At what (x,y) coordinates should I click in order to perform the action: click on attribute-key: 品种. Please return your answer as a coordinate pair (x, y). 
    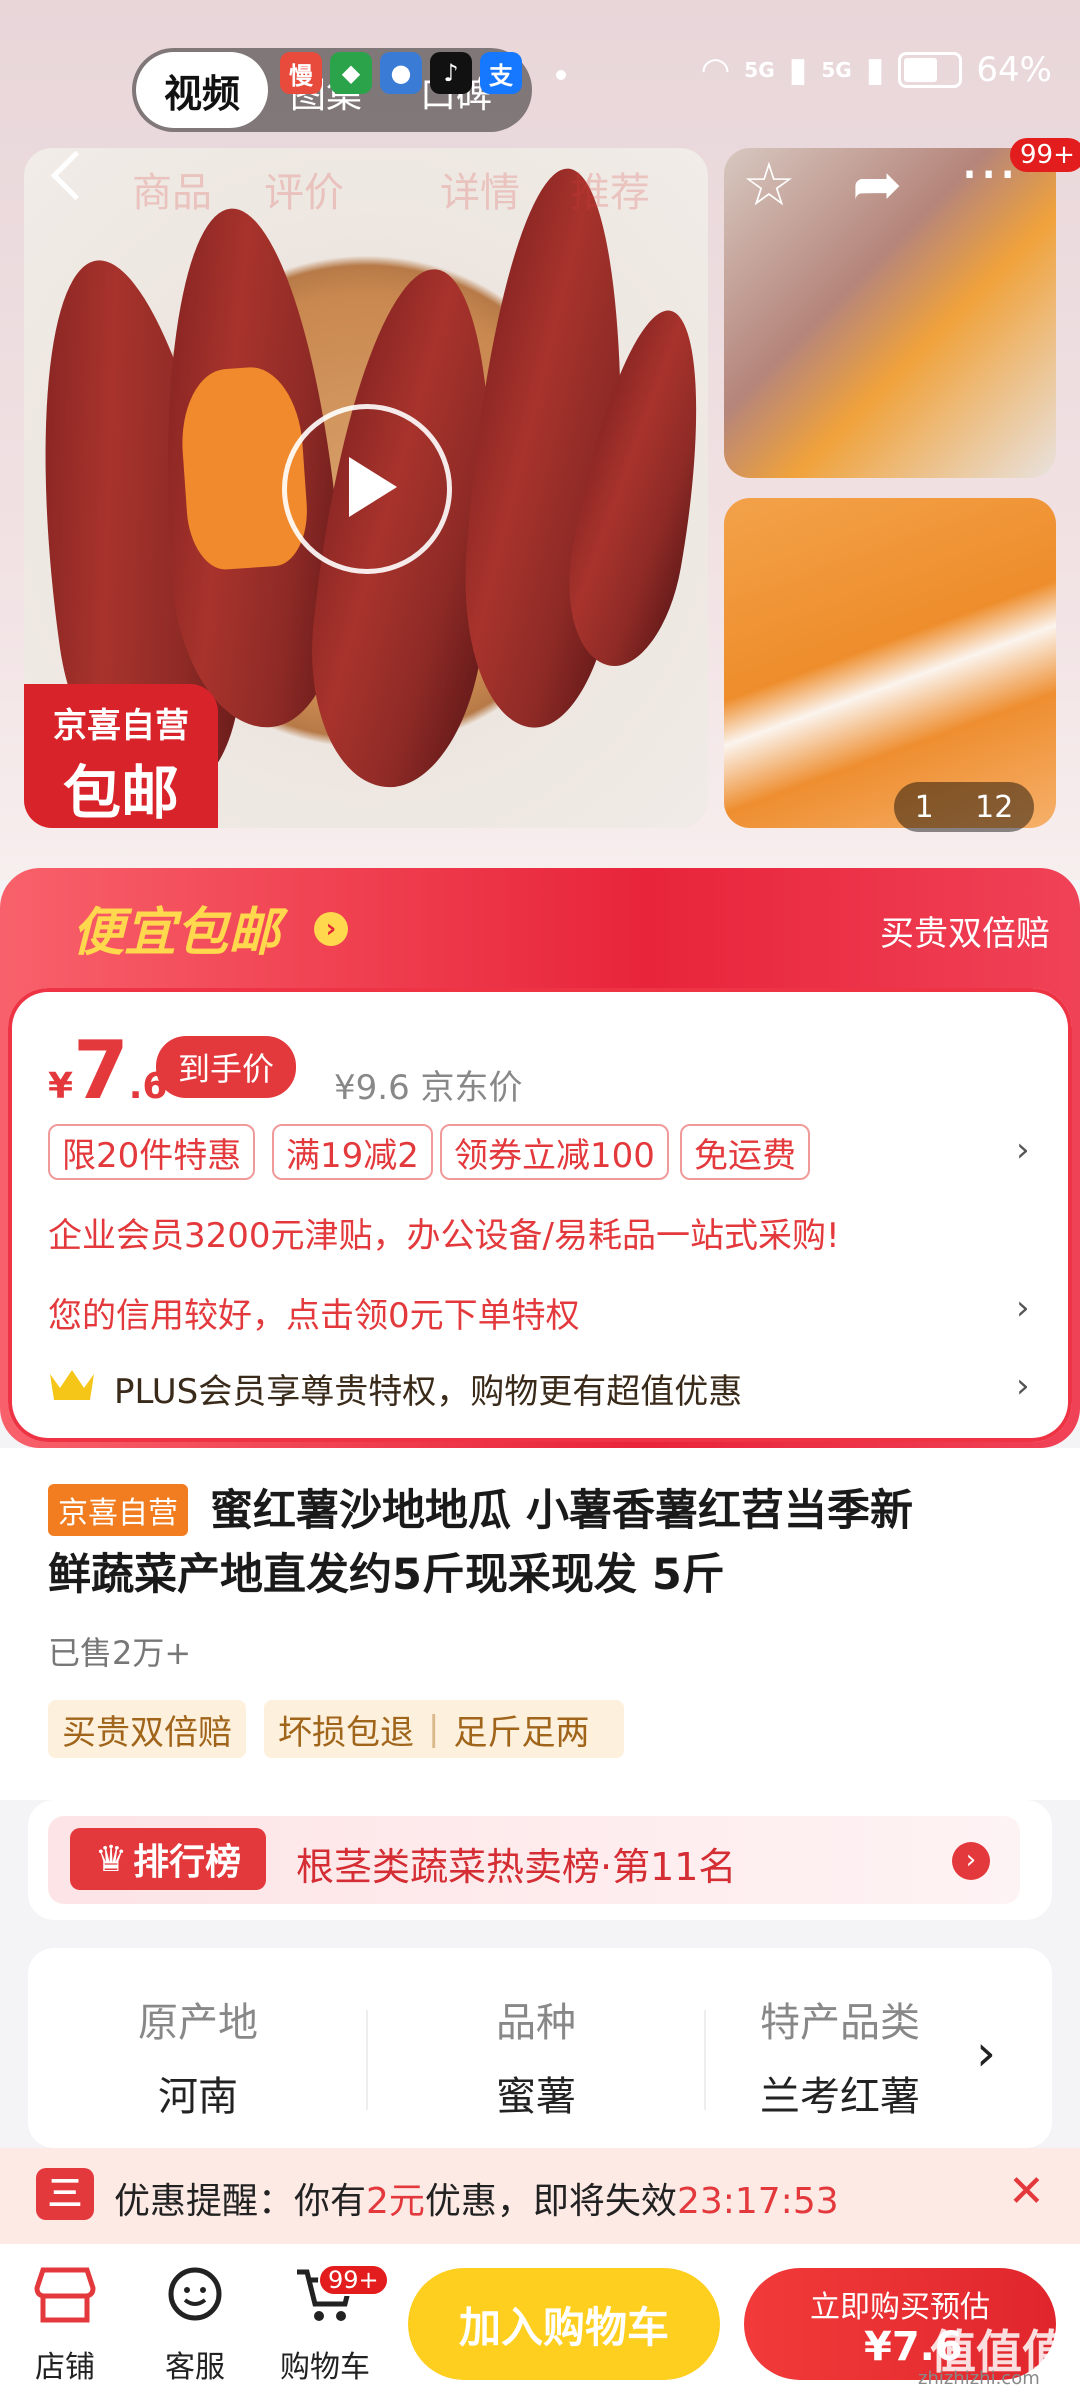
    Looking at the image, I should click on (536, 2023).